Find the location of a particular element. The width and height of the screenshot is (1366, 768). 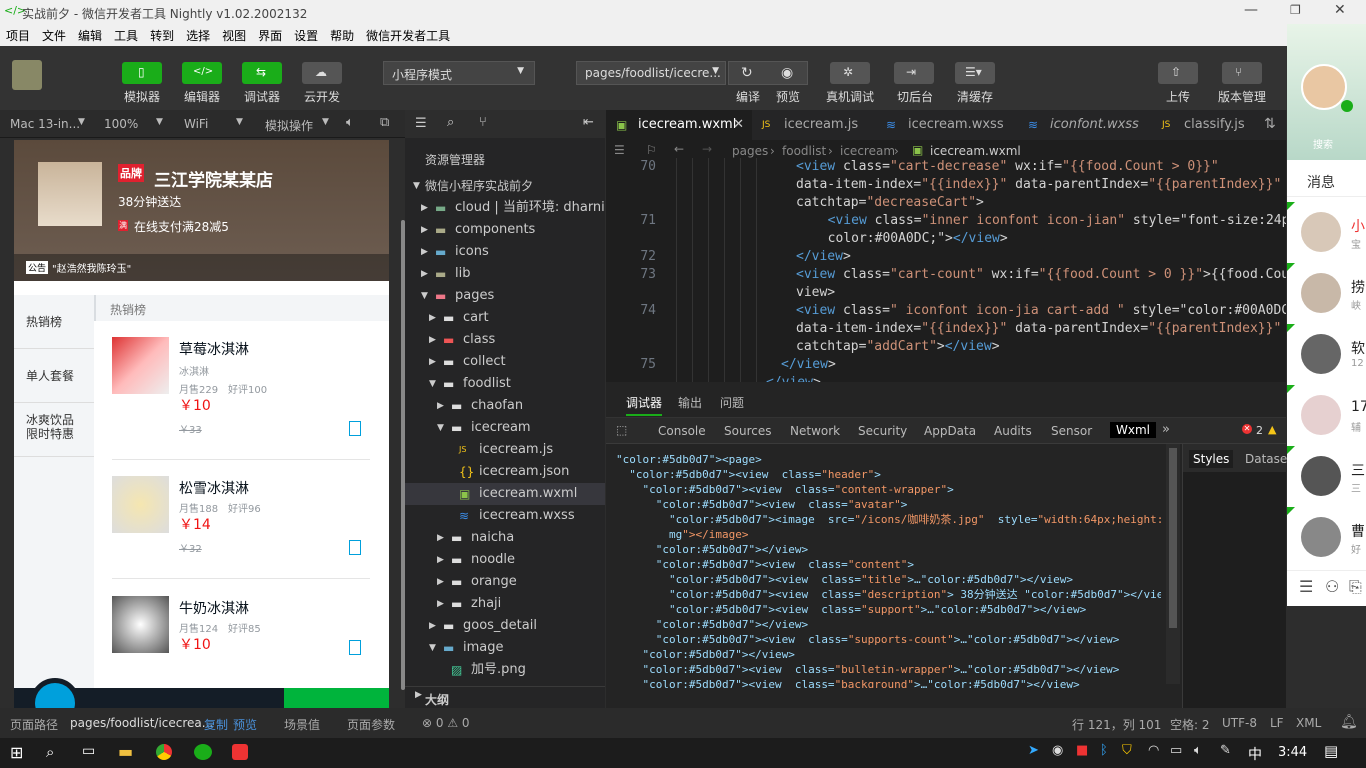

forward-icon: → is located at coordinates (707, 149).